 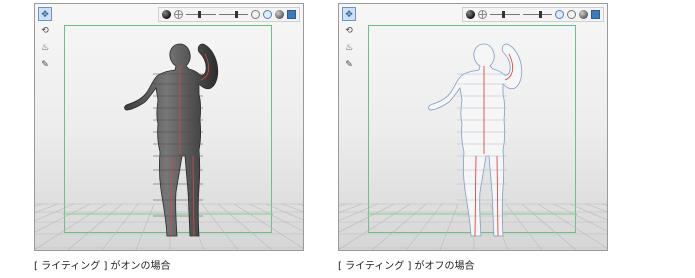 I want to click on caption-lighting-off: [ ライティング ] がオフの場合, so click(x=406, y=266).